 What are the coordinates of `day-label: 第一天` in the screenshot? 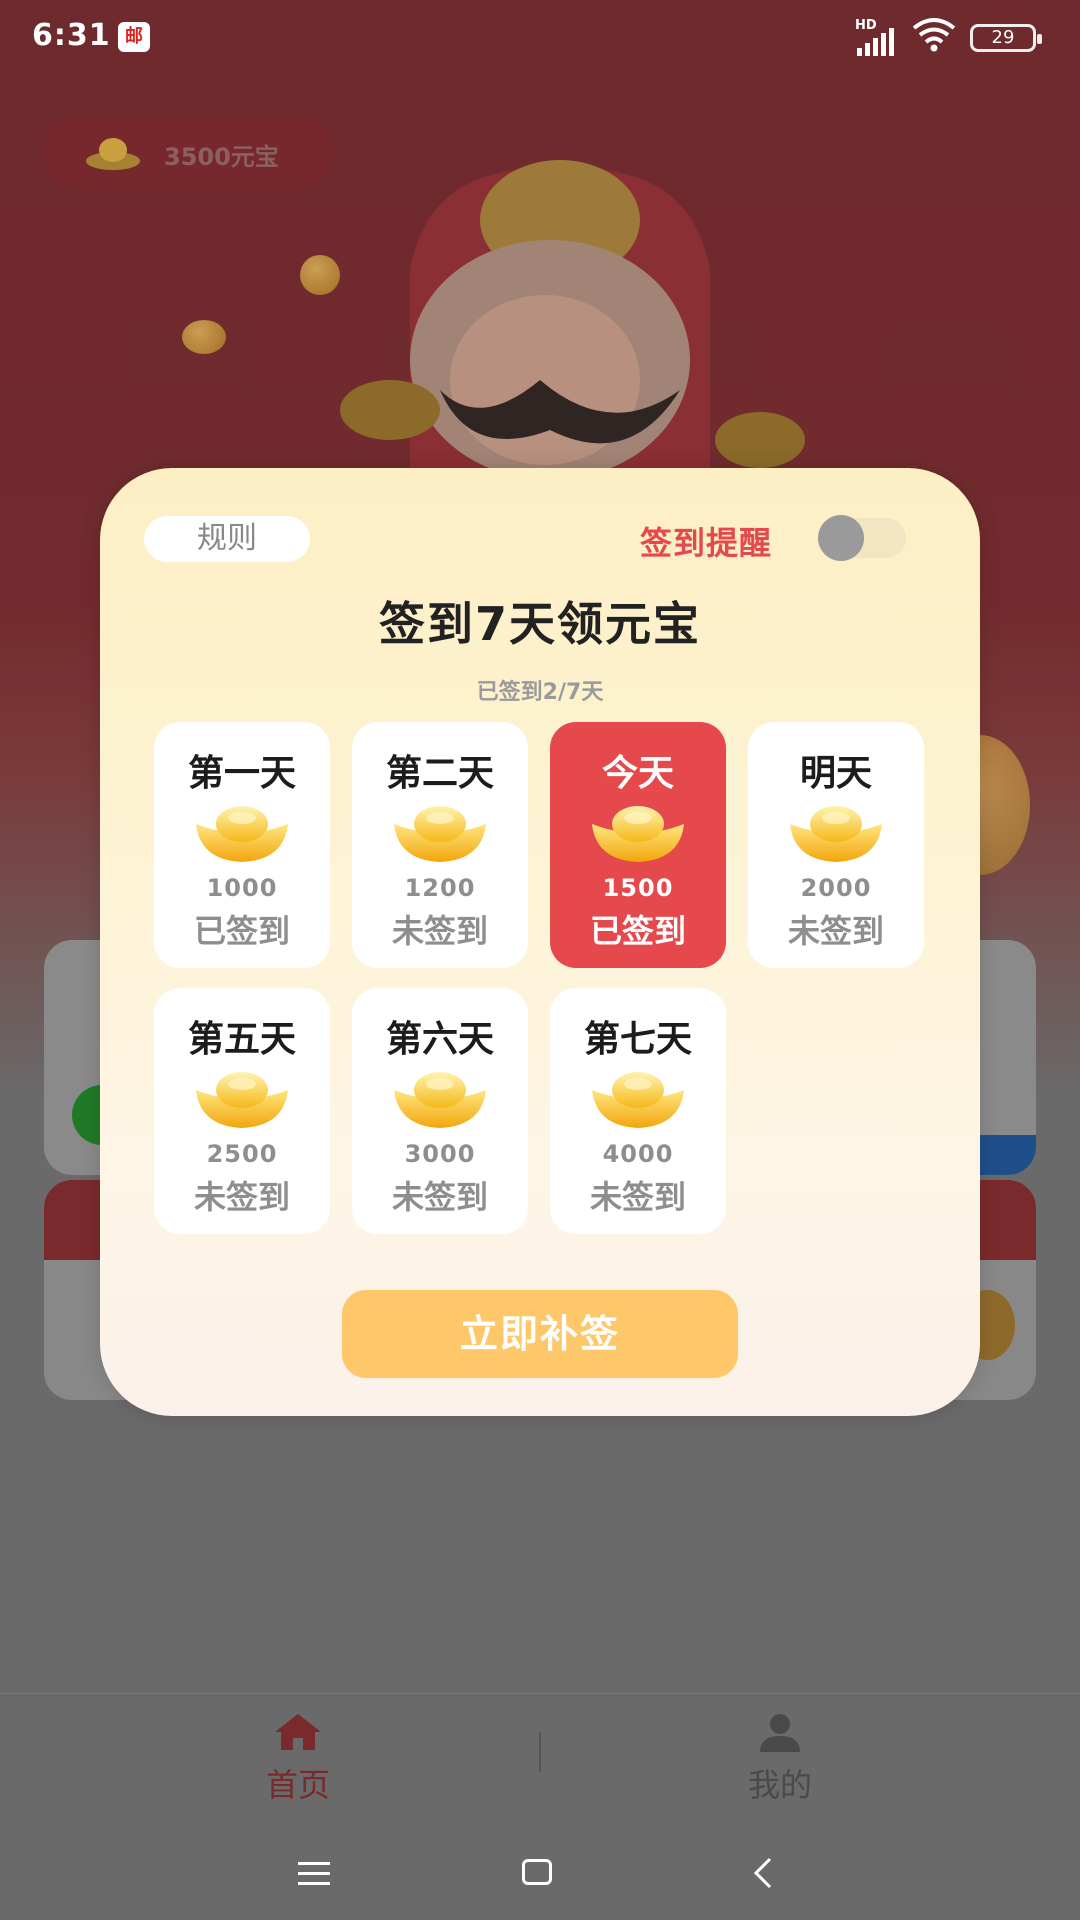 It's located at (241, 773).